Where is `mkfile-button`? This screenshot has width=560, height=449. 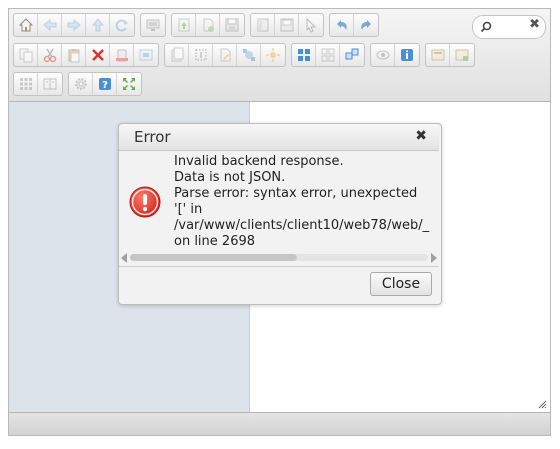
mkfile-button is located at coordinates (208, 25).